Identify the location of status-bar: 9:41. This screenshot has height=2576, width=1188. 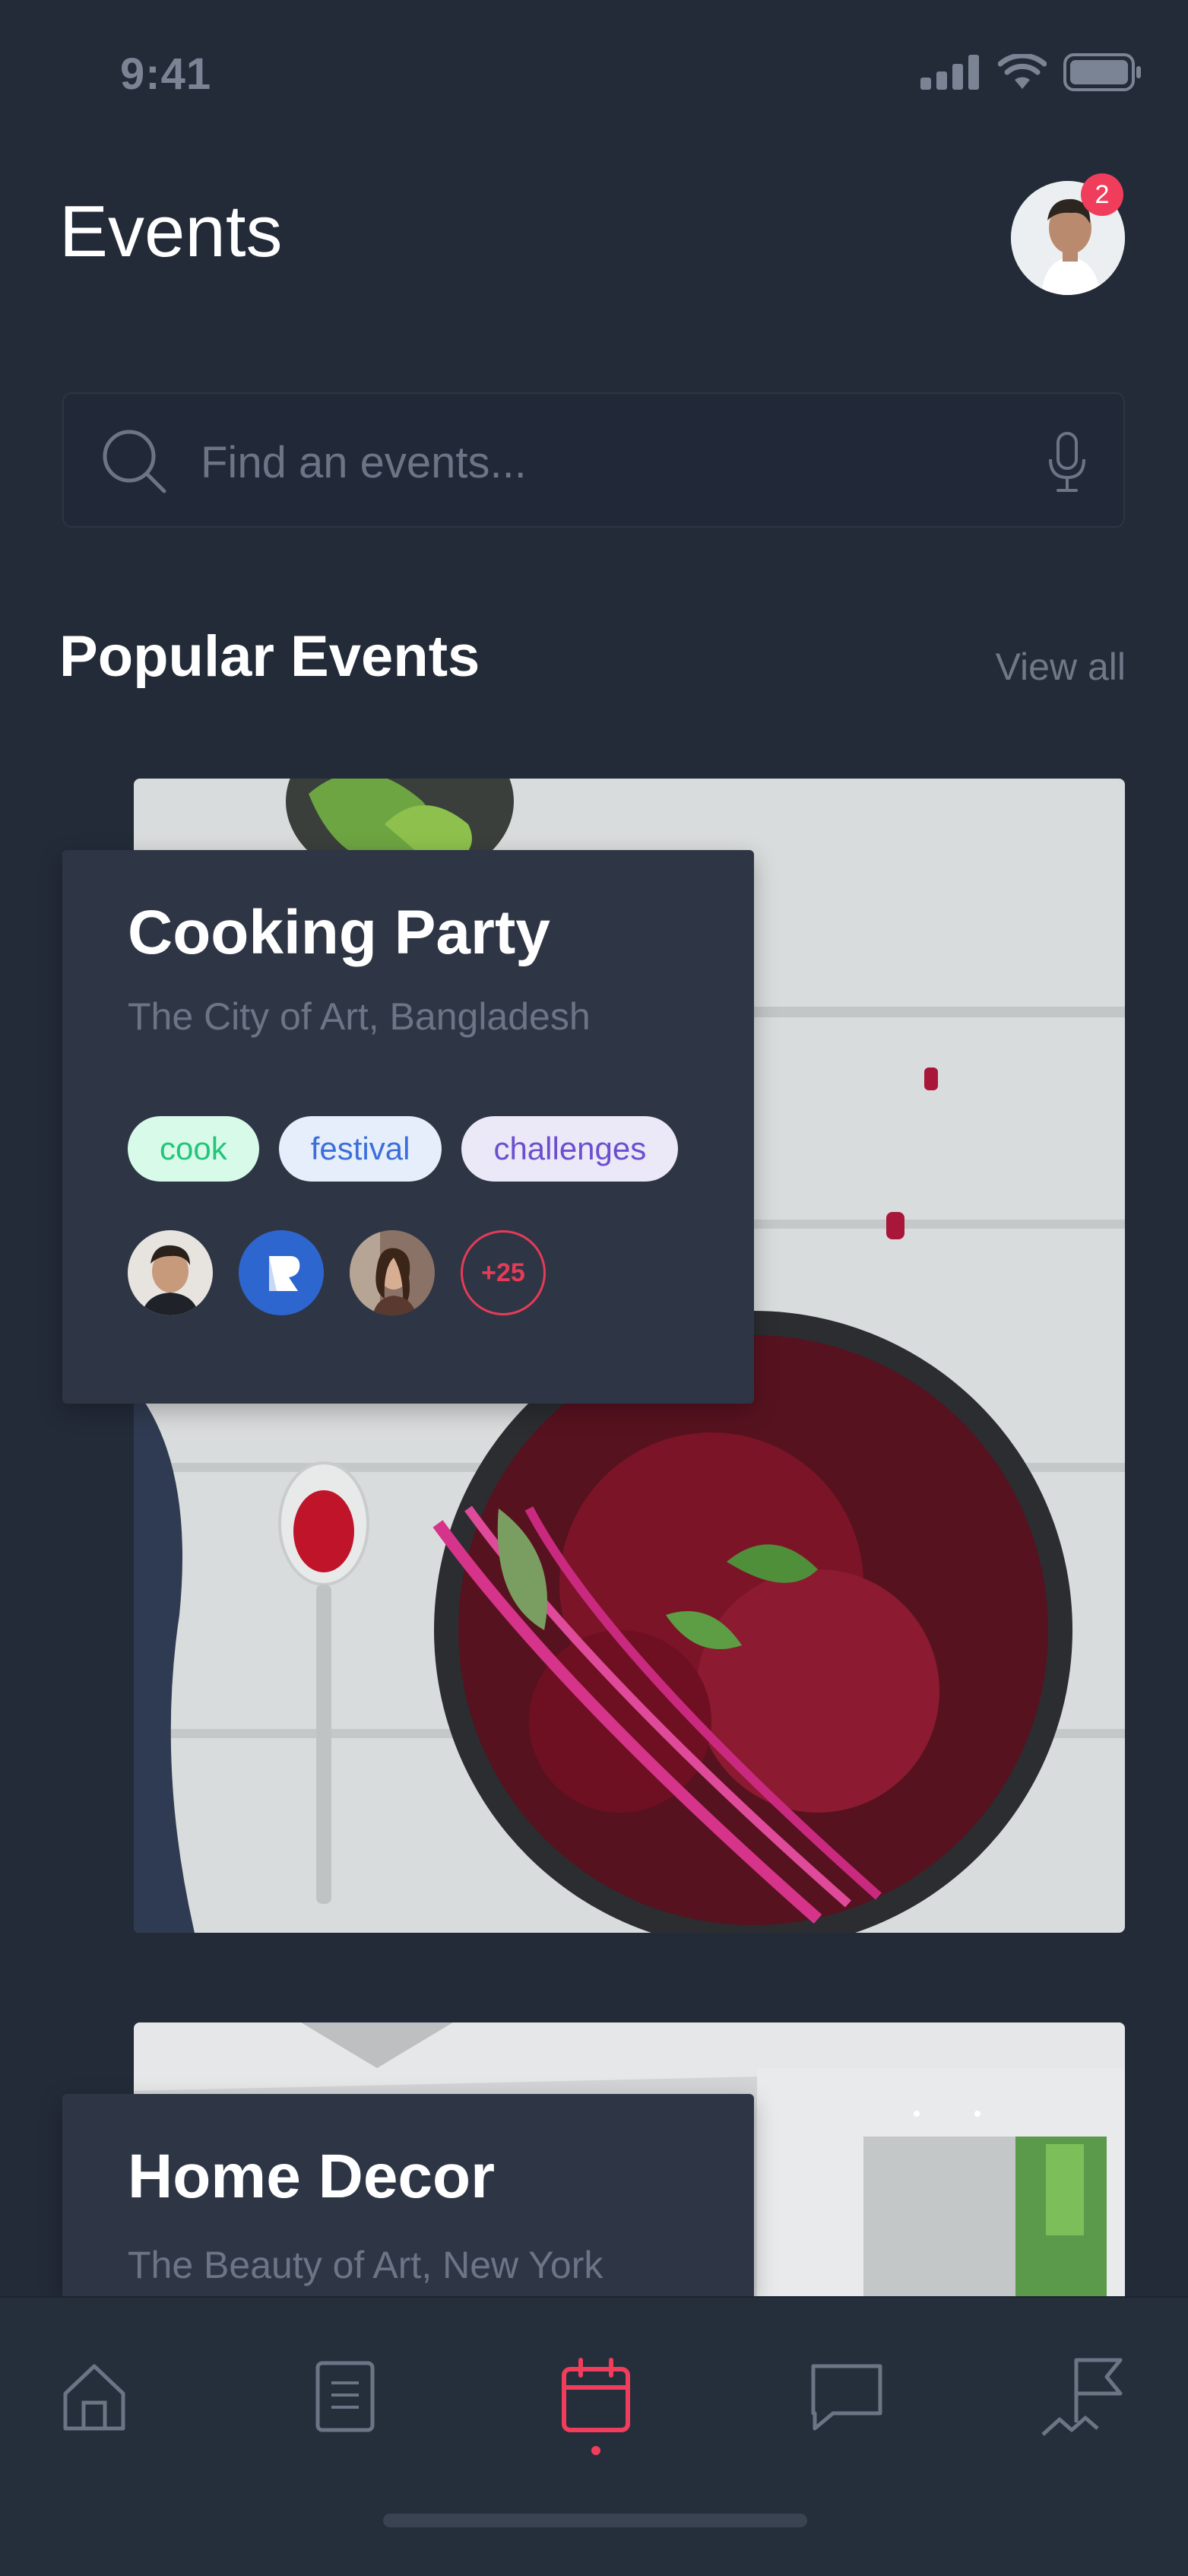
(594, 72).